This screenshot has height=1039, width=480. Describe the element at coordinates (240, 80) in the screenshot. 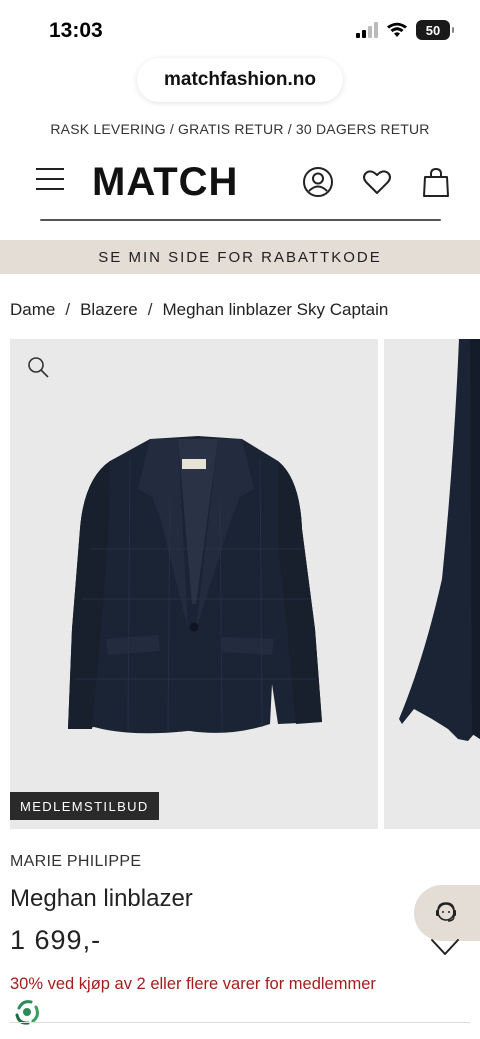

I see `url-bar: matchfashion.no` at that location.